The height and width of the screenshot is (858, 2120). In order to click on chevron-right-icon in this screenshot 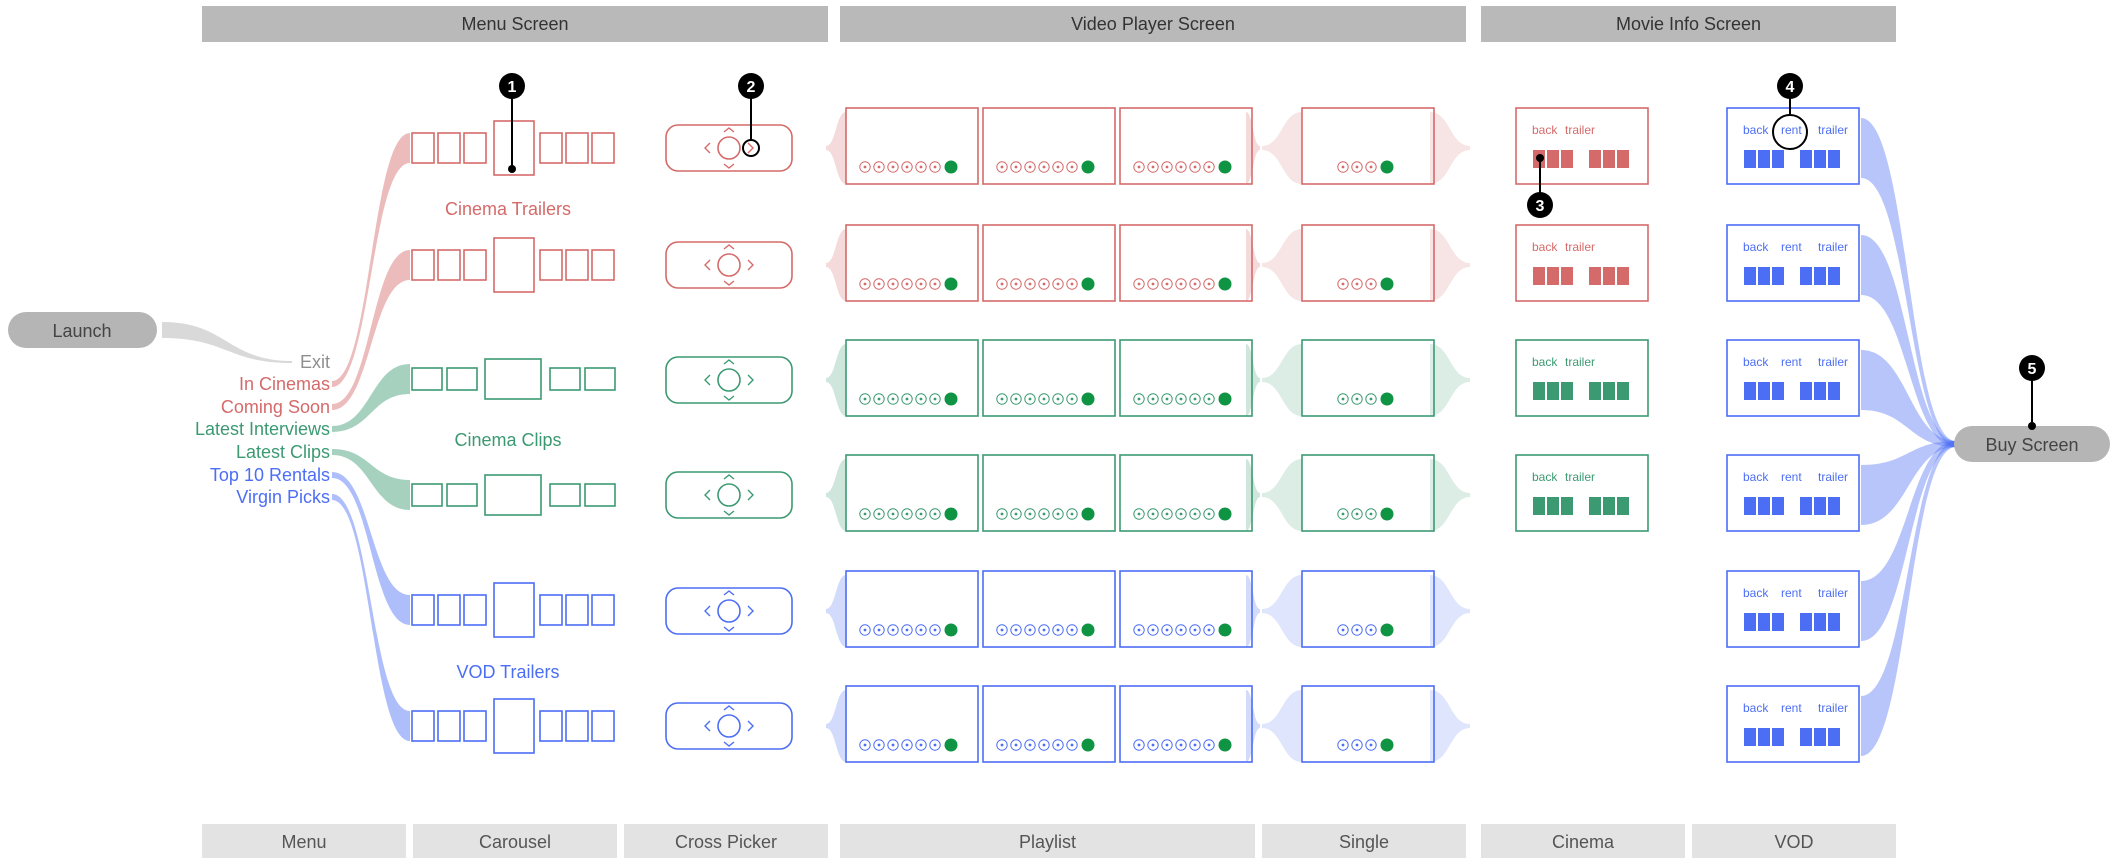, I will do `click(750, 611)`.